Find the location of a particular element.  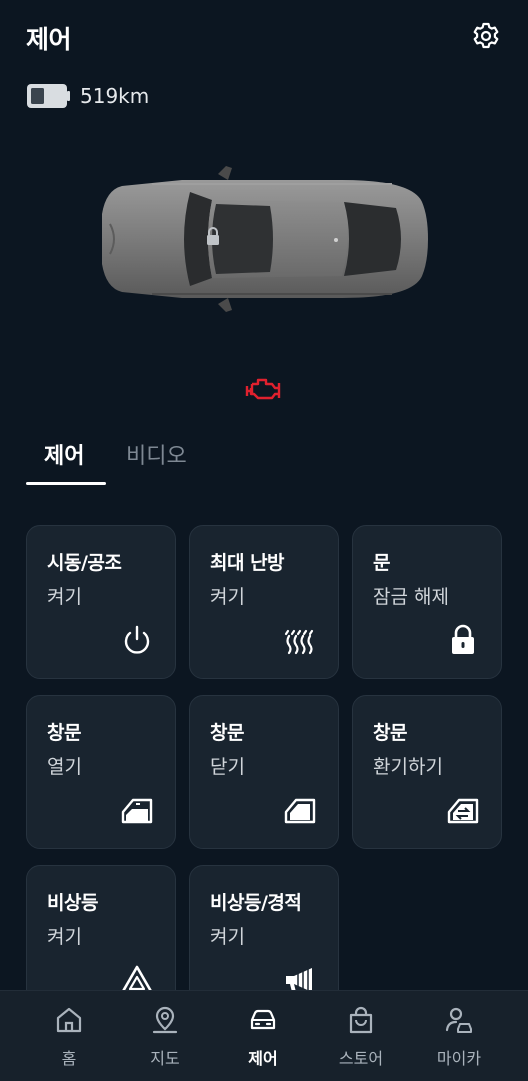

card-door-unlock: 문 잠금 해제 is located at coordinates (427, 602).